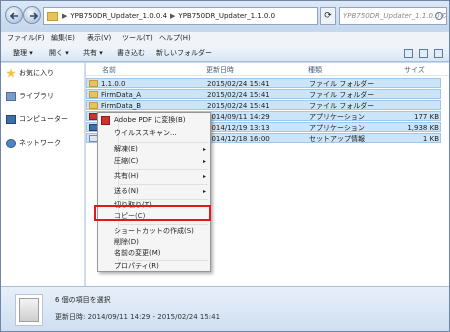 Image resolution: width=450 pixels, height=332 pixels. What do you see at coordinates (423, 128) in the screenshot?
I see `file-size: 1,938 KB` at bounding box center [423, 128].